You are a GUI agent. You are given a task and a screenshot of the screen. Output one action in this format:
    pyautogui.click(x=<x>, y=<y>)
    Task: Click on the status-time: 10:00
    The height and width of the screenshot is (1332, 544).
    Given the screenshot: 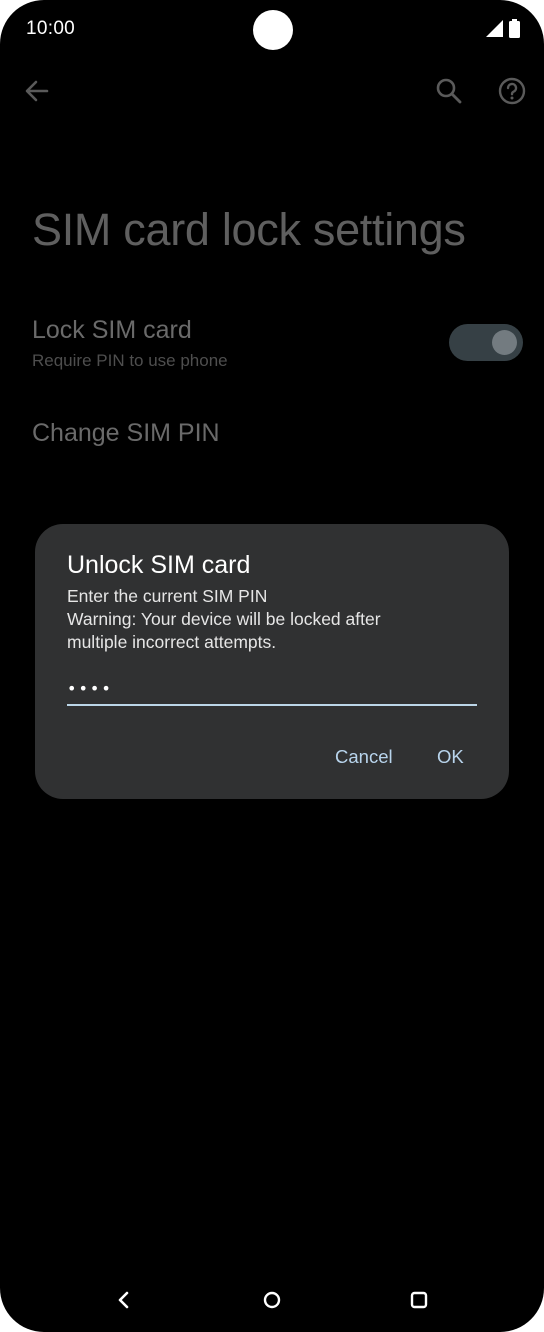 What is the action you would take?
    pyautogui.click(x=51, y=28)
    